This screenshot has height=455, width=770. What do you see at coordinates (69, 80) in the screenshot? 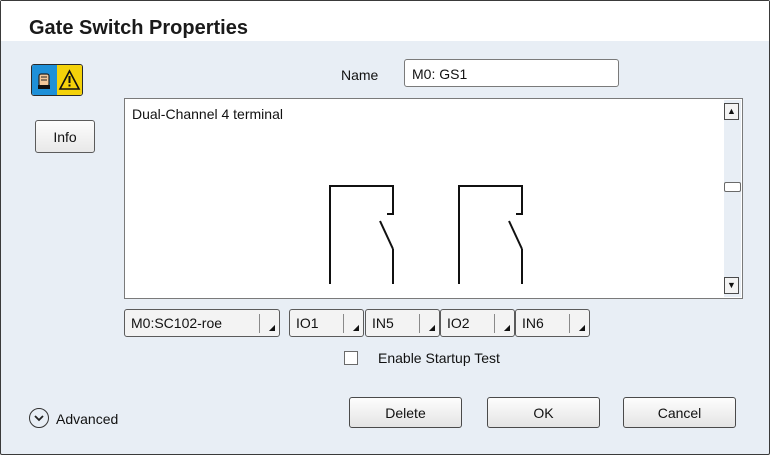
I see `warning-triangle-icon` at bounding box center [69, 80].